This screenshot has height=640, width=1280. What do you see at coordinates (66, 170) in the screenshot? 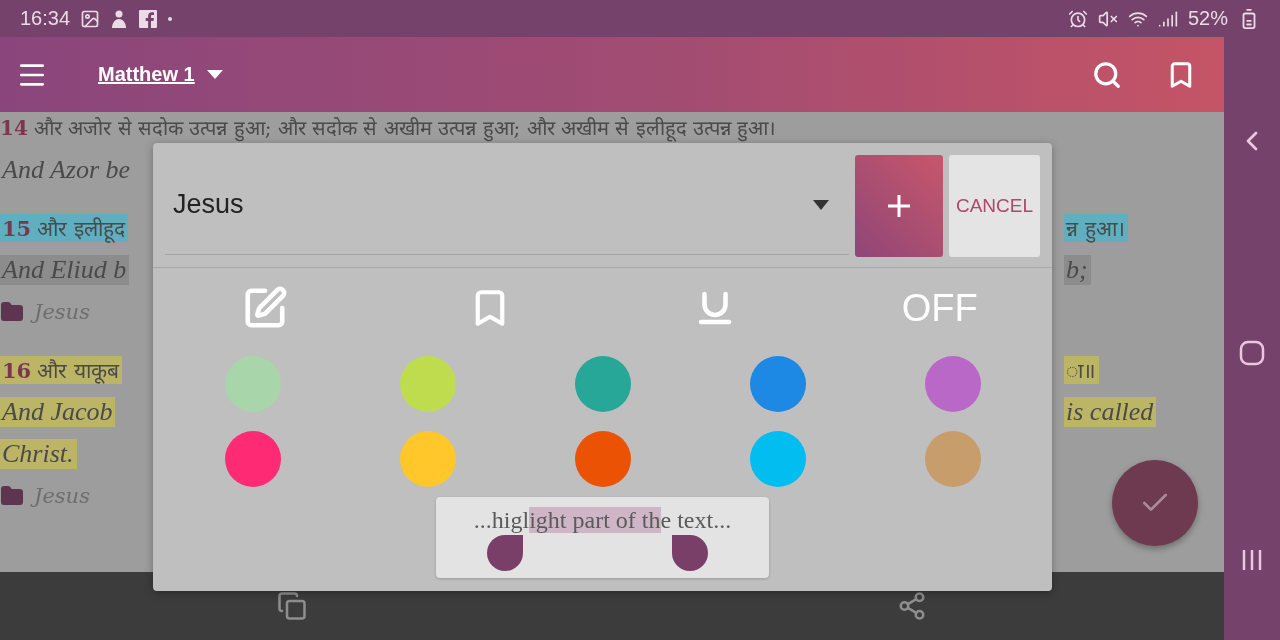
I see `verse-text: And Azor be` at bounding box center [66, 170].